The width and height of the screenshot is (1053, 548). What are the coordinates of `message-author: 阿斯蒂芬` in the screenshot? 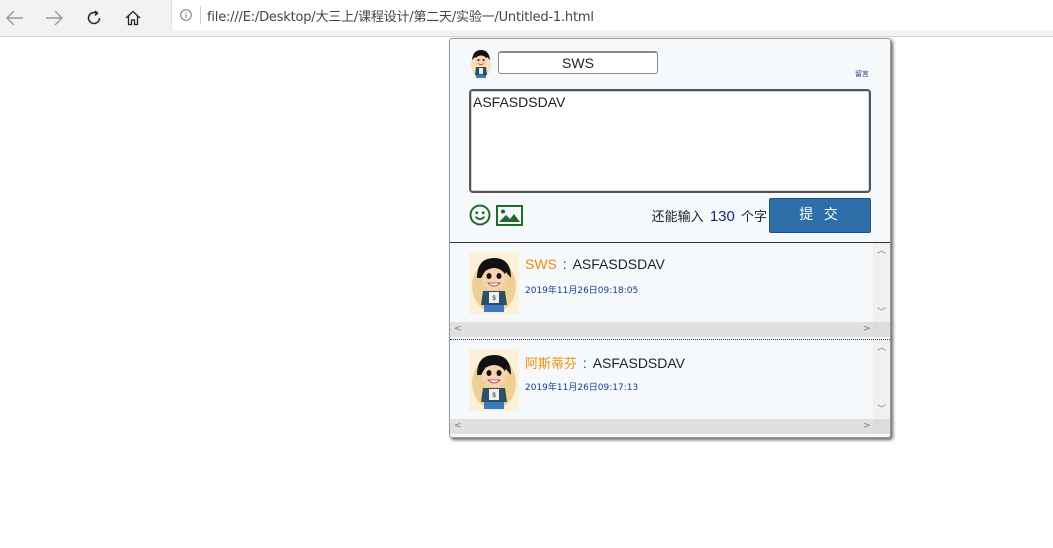 It's located at (551, 364).